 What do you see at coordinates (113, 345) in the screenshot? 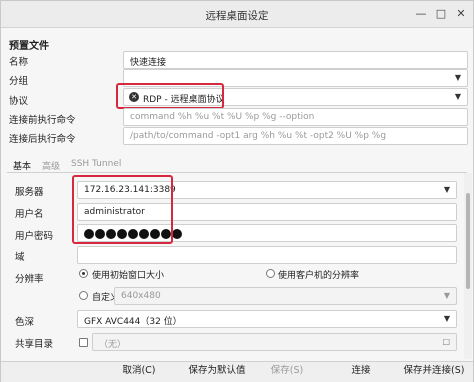
I see `shared-folder-value: （无）` at bounding box center [113, 345].